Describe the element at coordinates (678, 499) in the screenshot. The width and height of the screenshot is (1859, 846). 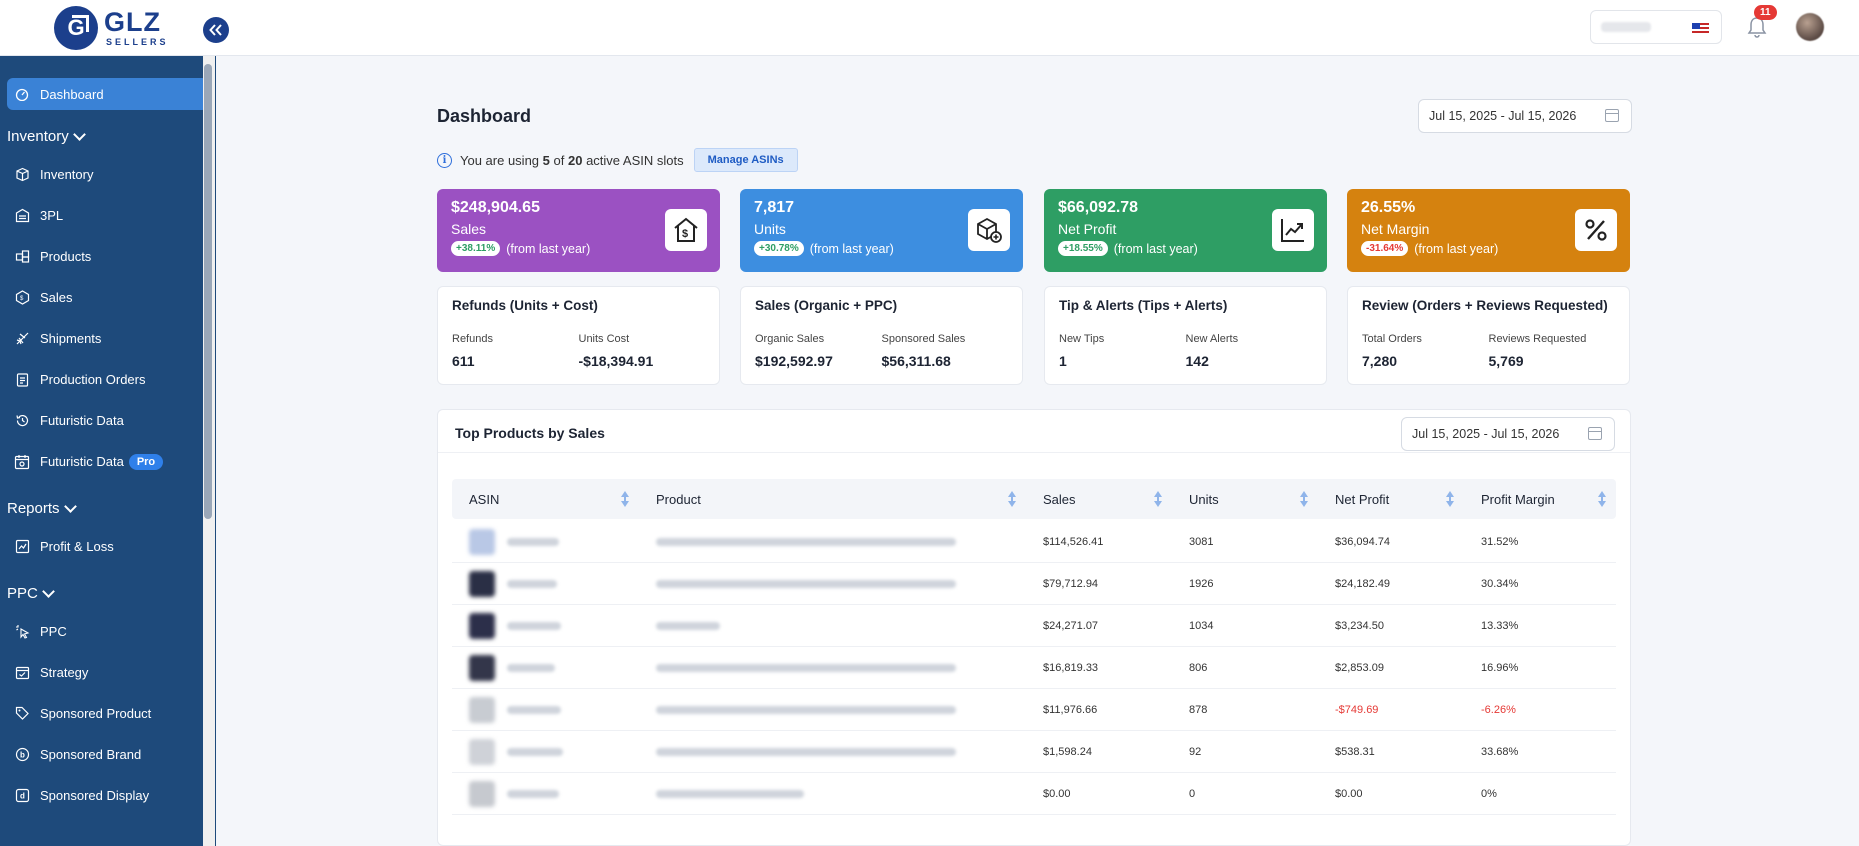
I see `column-label: Product` at that location.